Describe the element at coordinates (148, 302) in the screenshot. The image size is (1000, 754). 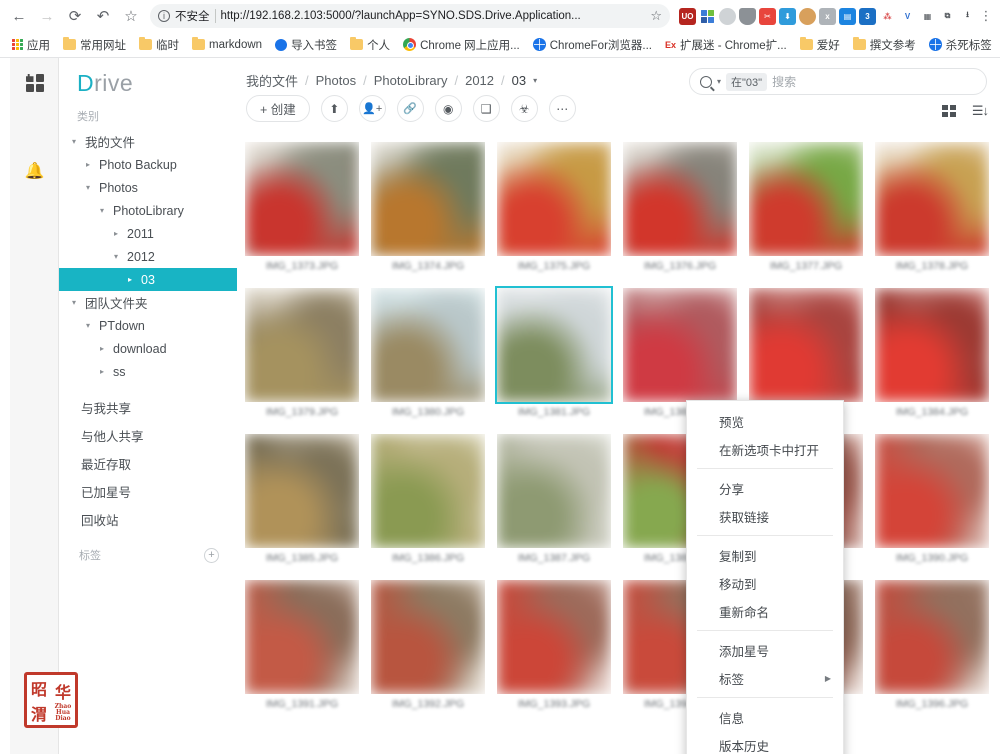
I see `tree-item-团队文件夹: ▾ 团队文件夹` at that location.